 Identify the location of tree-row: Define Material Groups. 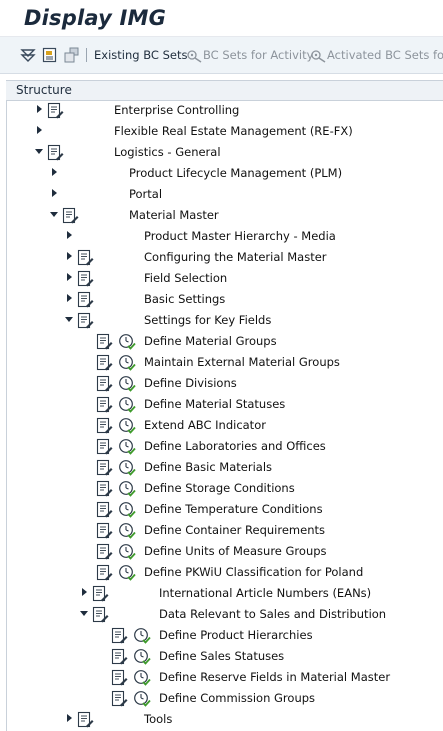
(221, 341).